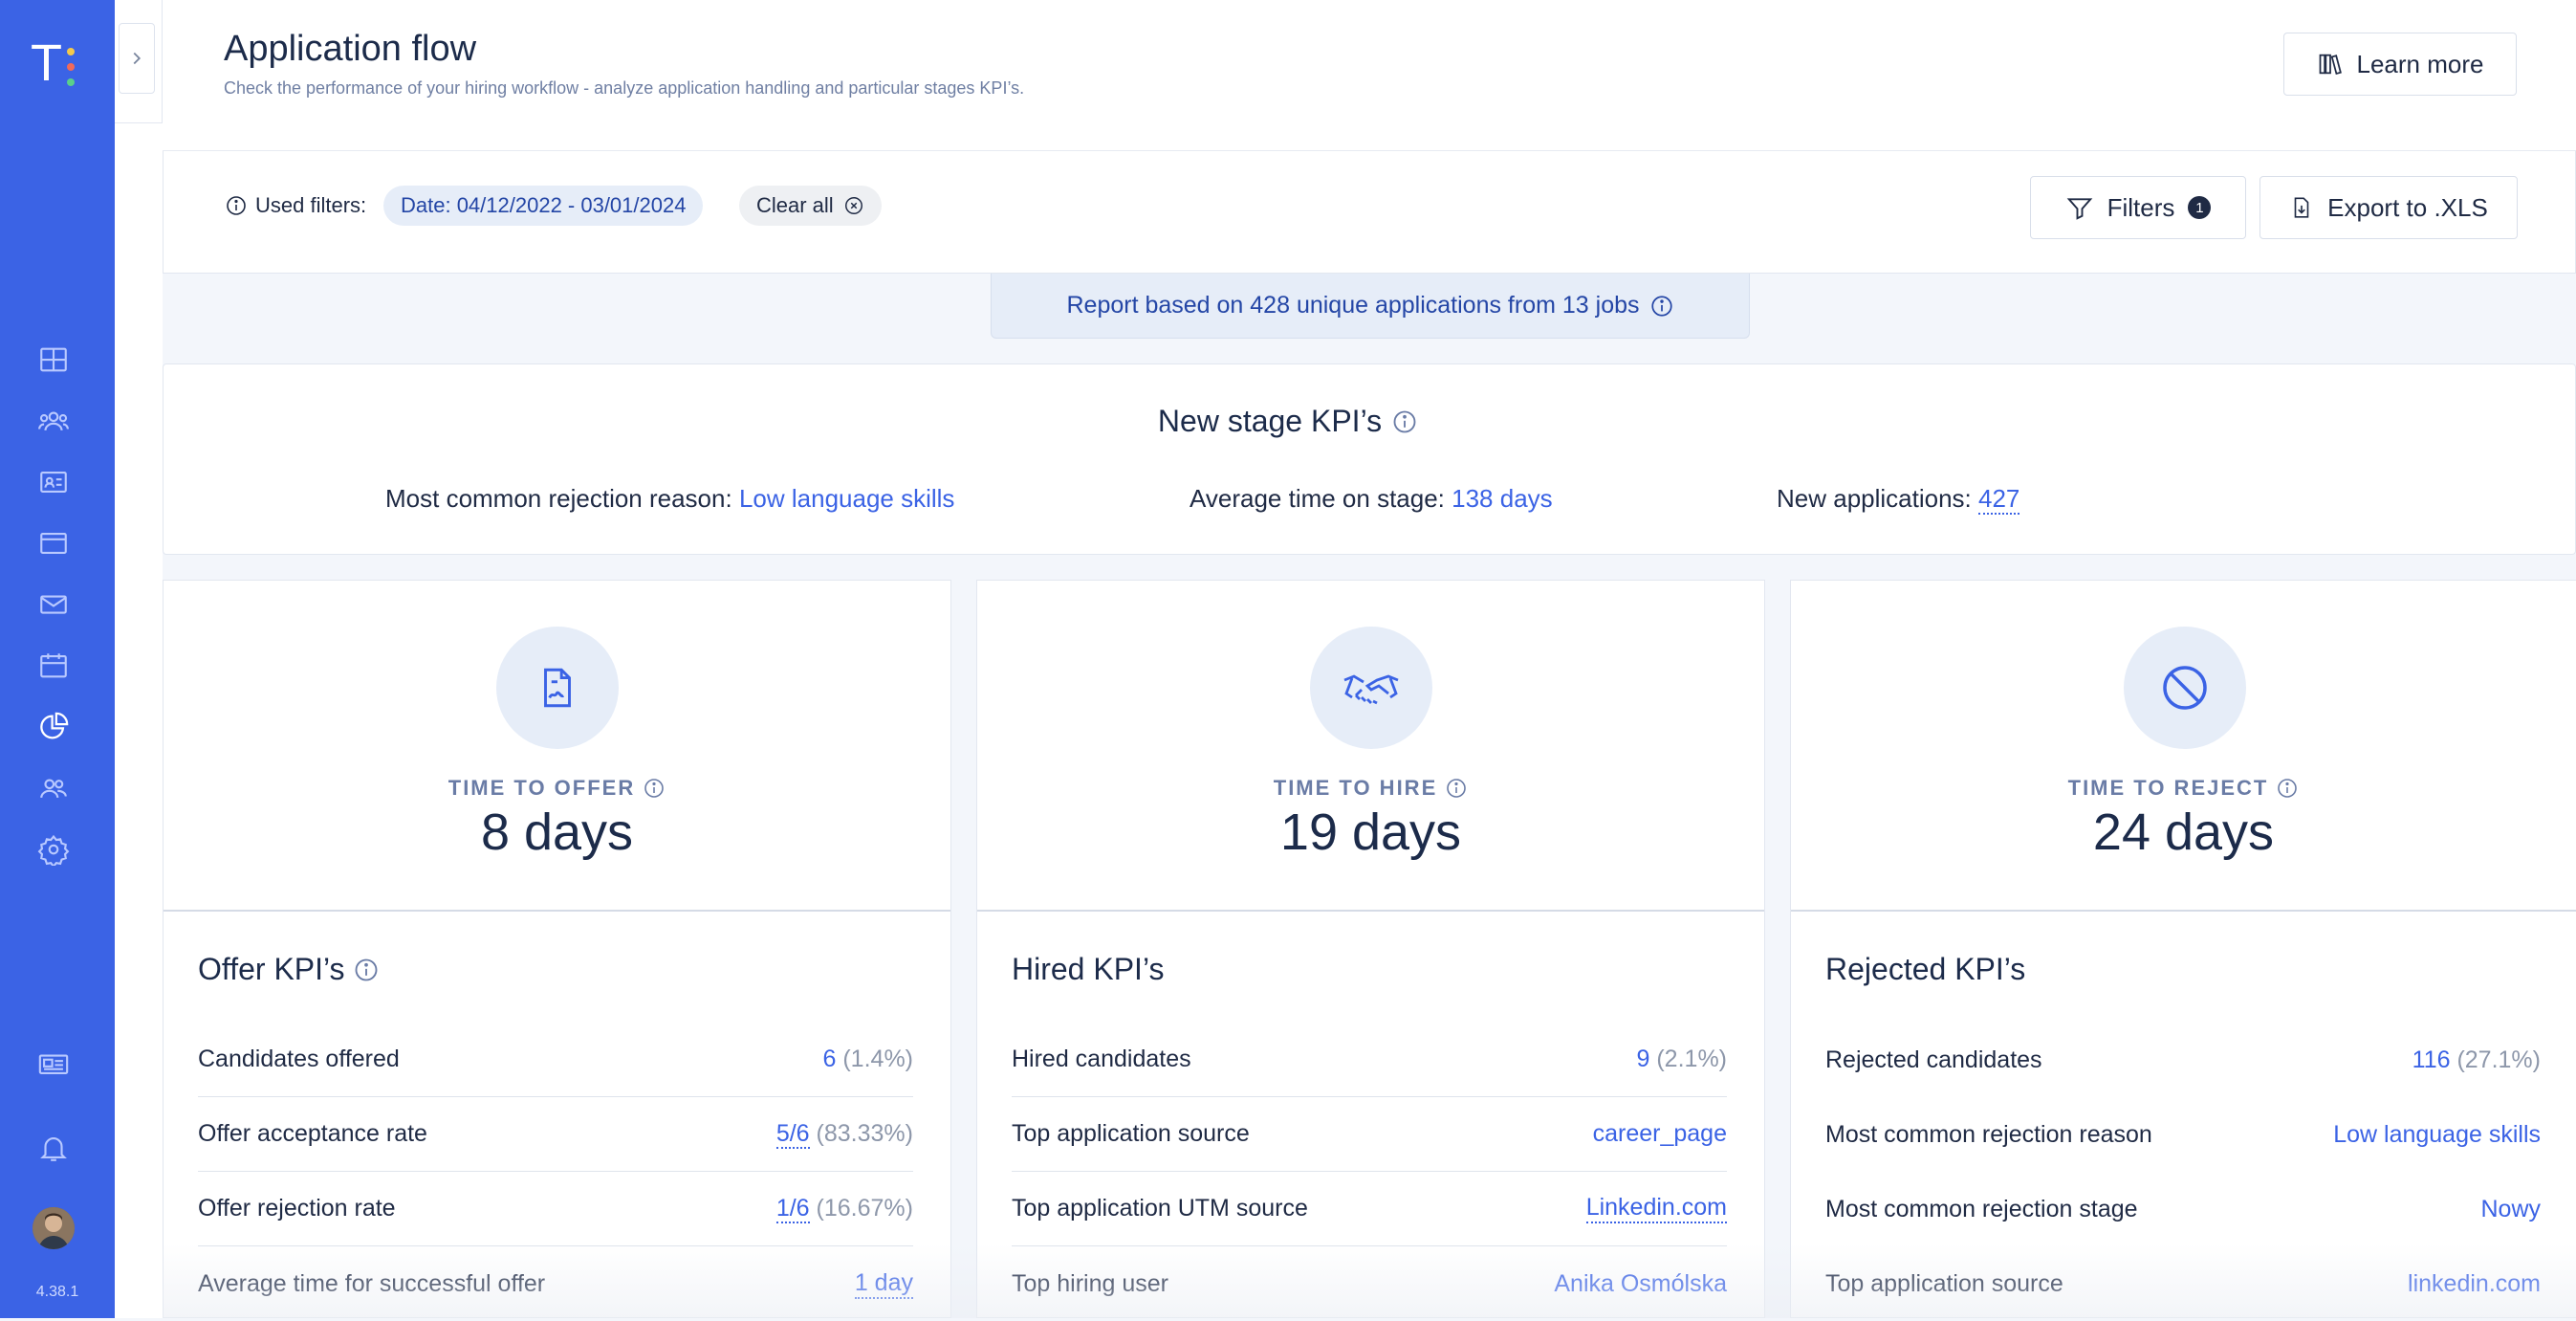  Describe the element at coordinates (2407, 207) in the screenshot. I see `export-label: Export to .XLS` at that location.